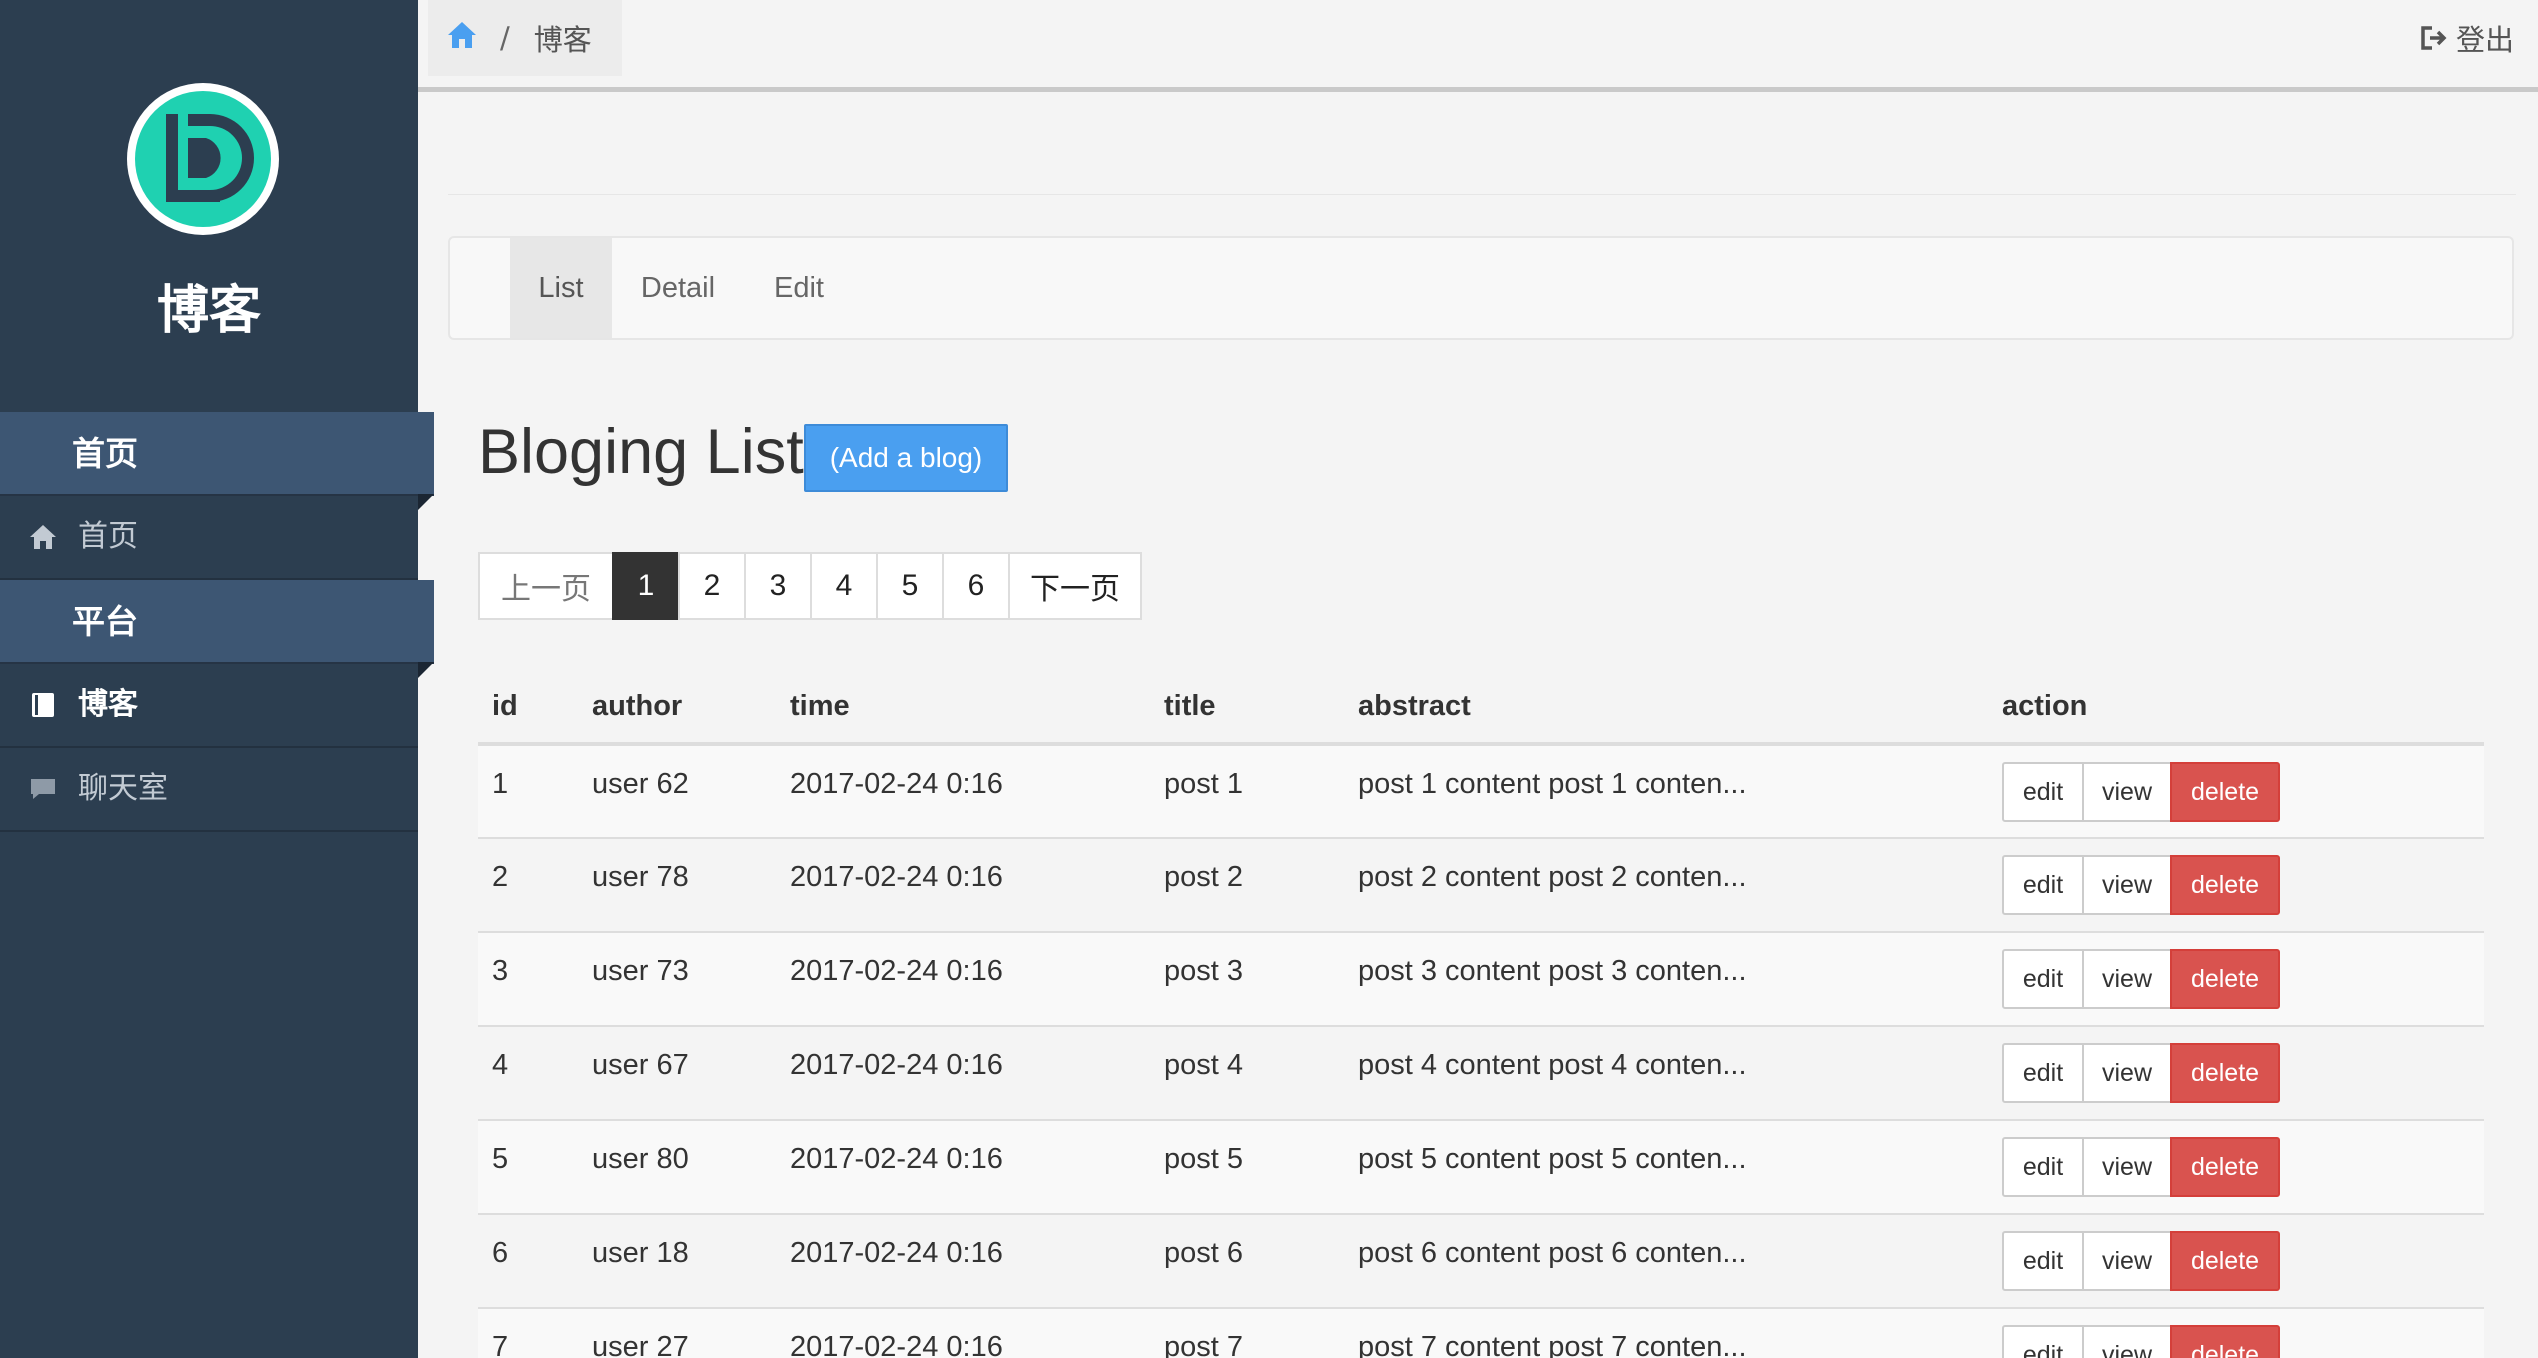 This screenshot has width=2538, height=1358. Describe the element at coordinates (976, 586) in the screenshot. I see `page-button-6: 6` at that location.